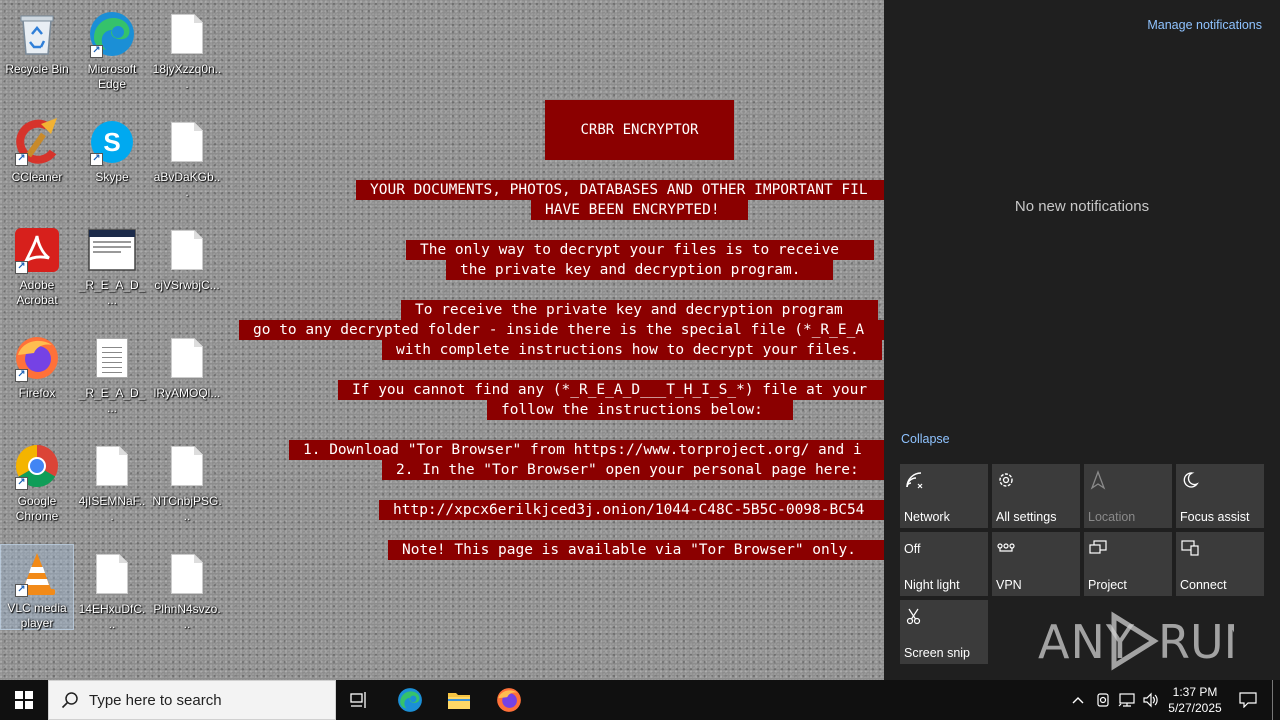 The height and width of the screenshot is (720, 1280). I want to click on icon-label: Adobe Acrobat, so click(37, 292).